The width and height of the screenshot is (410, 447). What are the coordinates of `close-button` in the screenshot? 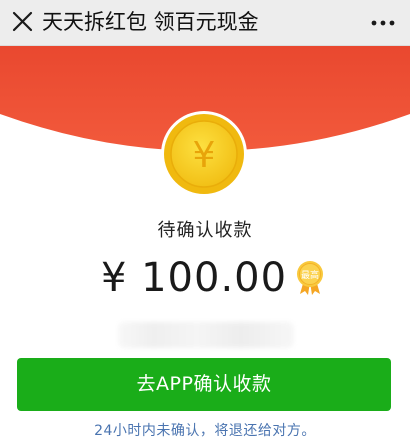 It's located at (23, 22).